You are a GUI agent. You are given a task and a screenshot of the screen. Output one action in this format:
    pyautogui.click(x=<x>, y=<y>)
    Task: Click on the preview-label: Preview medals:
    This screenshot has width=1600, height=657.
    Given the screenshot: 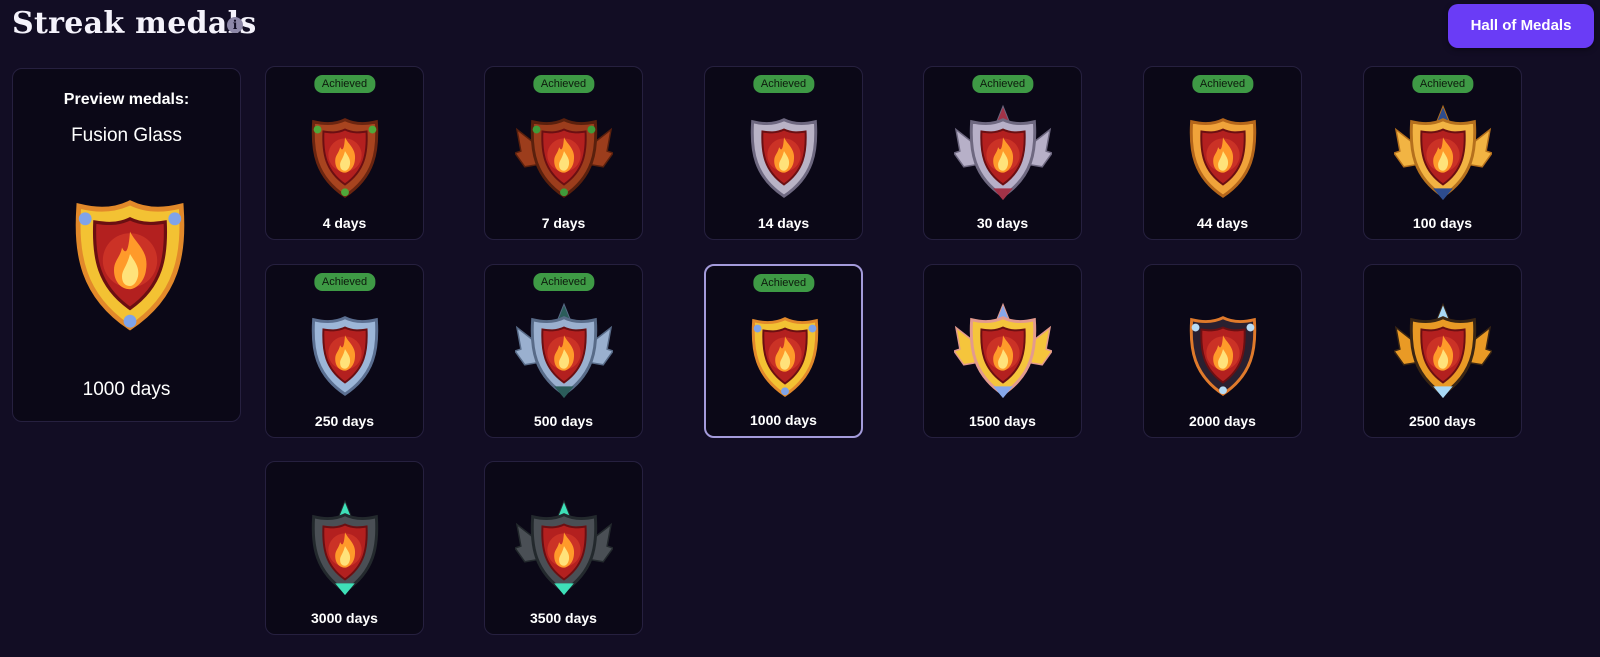 What is the action you would take?
    pyautogui.click(x=126, y=99)
    